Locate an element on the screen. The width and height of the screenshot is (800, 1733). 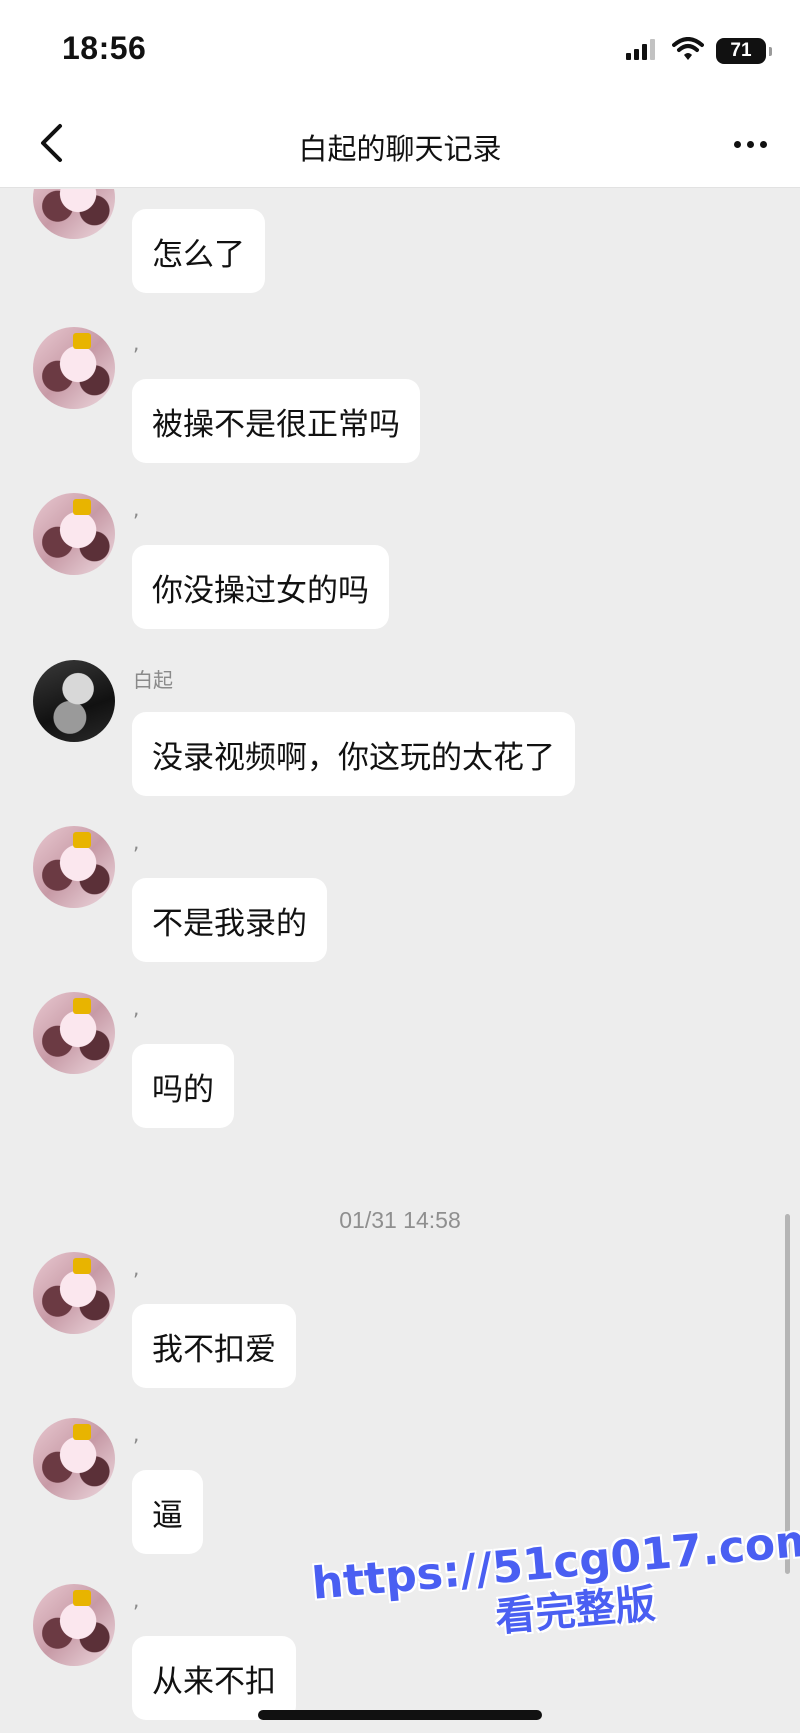
message-bubble: 从来不扣 is located at coordinates (214, 1678).